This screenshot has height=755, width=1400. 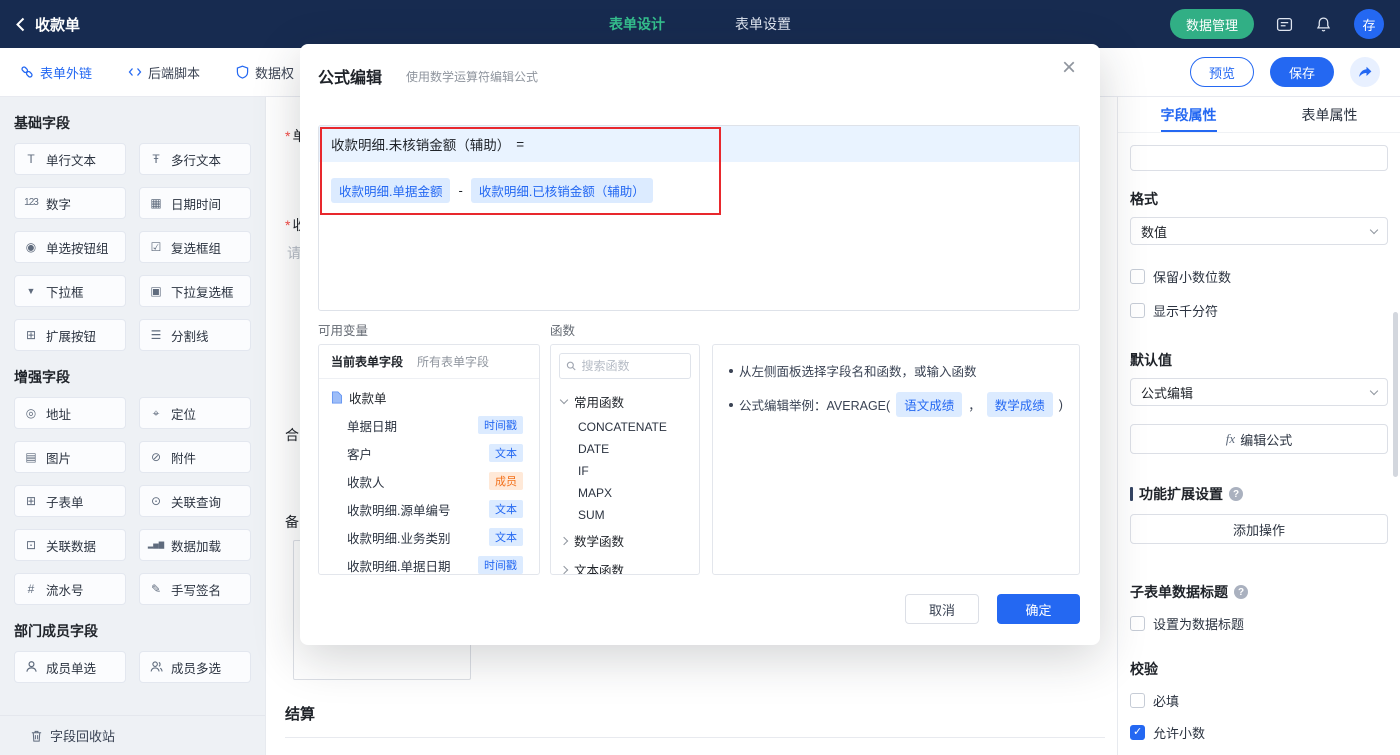 I want to click on variable-name: 客户, so click(x=360, y=454).